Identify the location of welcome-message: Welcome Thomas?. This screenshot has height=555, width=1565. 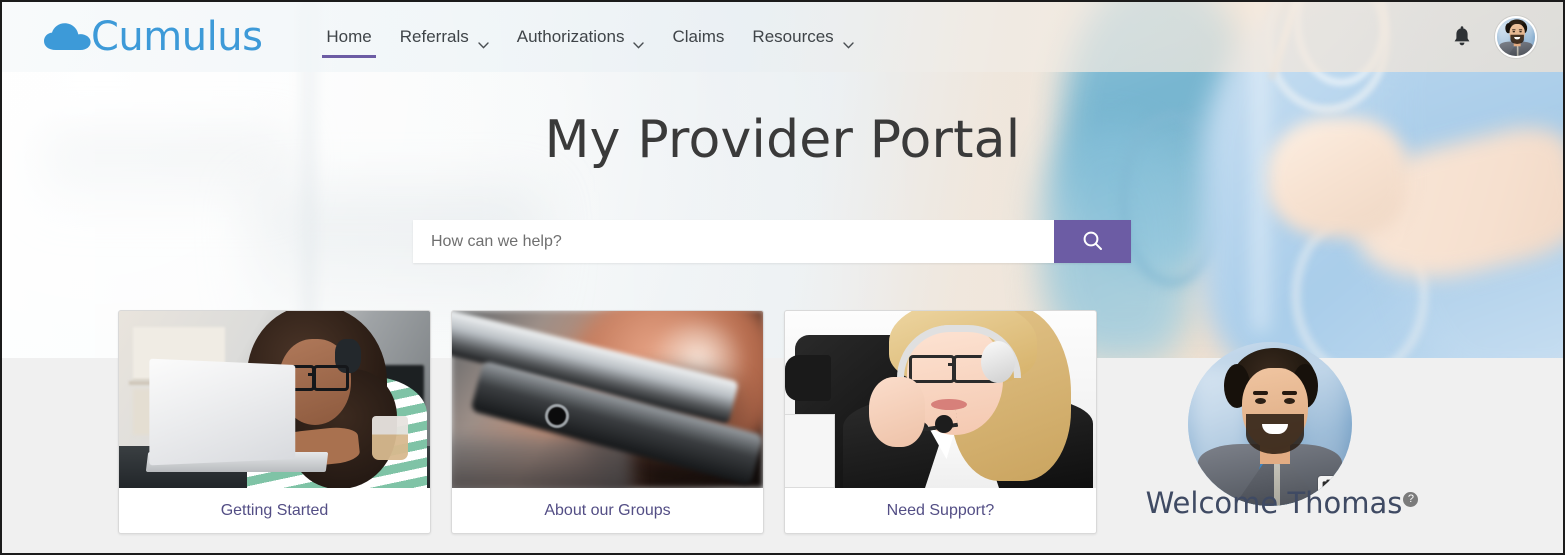
(1282, 503).